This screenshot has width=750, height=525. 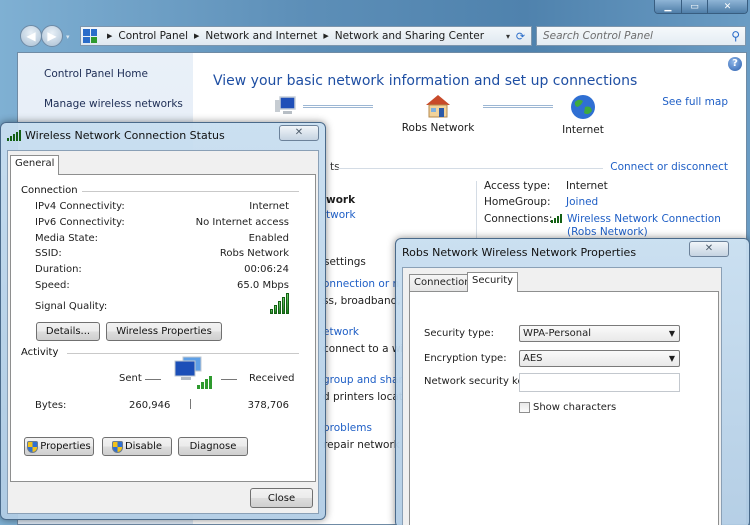 What do you see at coordinates (361, 284) in the screenshot?
I see `setup-connection-link-partial: onnection or n` at bounding box center [361, 284].